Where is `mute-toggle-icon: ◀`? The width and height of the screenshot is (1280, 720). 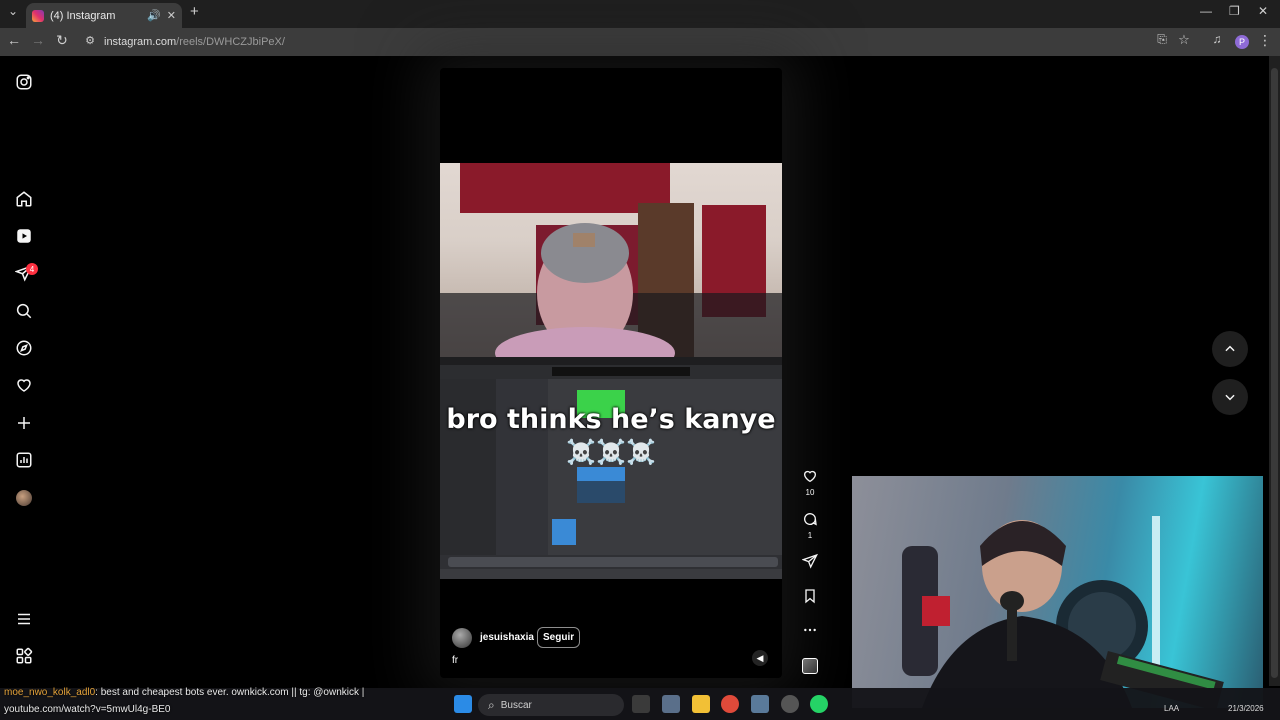 mute-toggle-icon: ◀ is located at coordinates (760, 658).